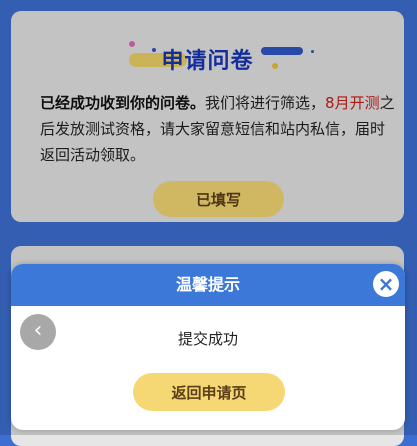 The image size is (417, 446). Describe the element at coordinates (386, 284) in the screenshot. I see `close-icon: ×` at that location.